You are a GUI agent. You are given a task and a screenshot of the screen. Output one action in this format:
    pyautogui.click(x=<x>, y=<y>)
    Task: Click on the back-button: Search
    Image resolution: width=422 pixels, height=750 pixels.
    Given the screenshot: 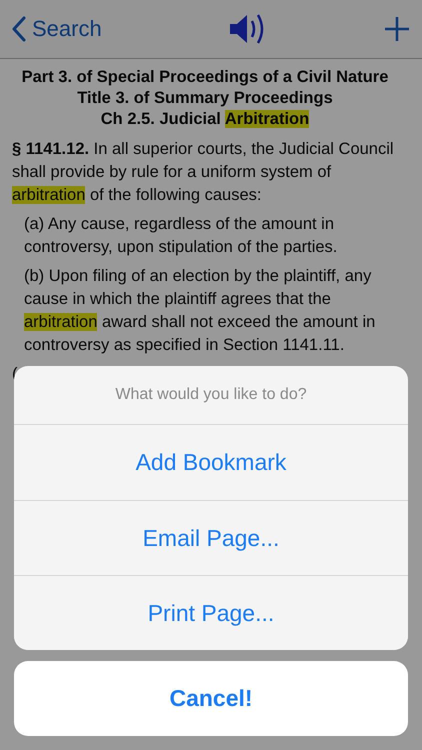 What is the action you would take?
    pyautogui.click(x=57, y=29)
    